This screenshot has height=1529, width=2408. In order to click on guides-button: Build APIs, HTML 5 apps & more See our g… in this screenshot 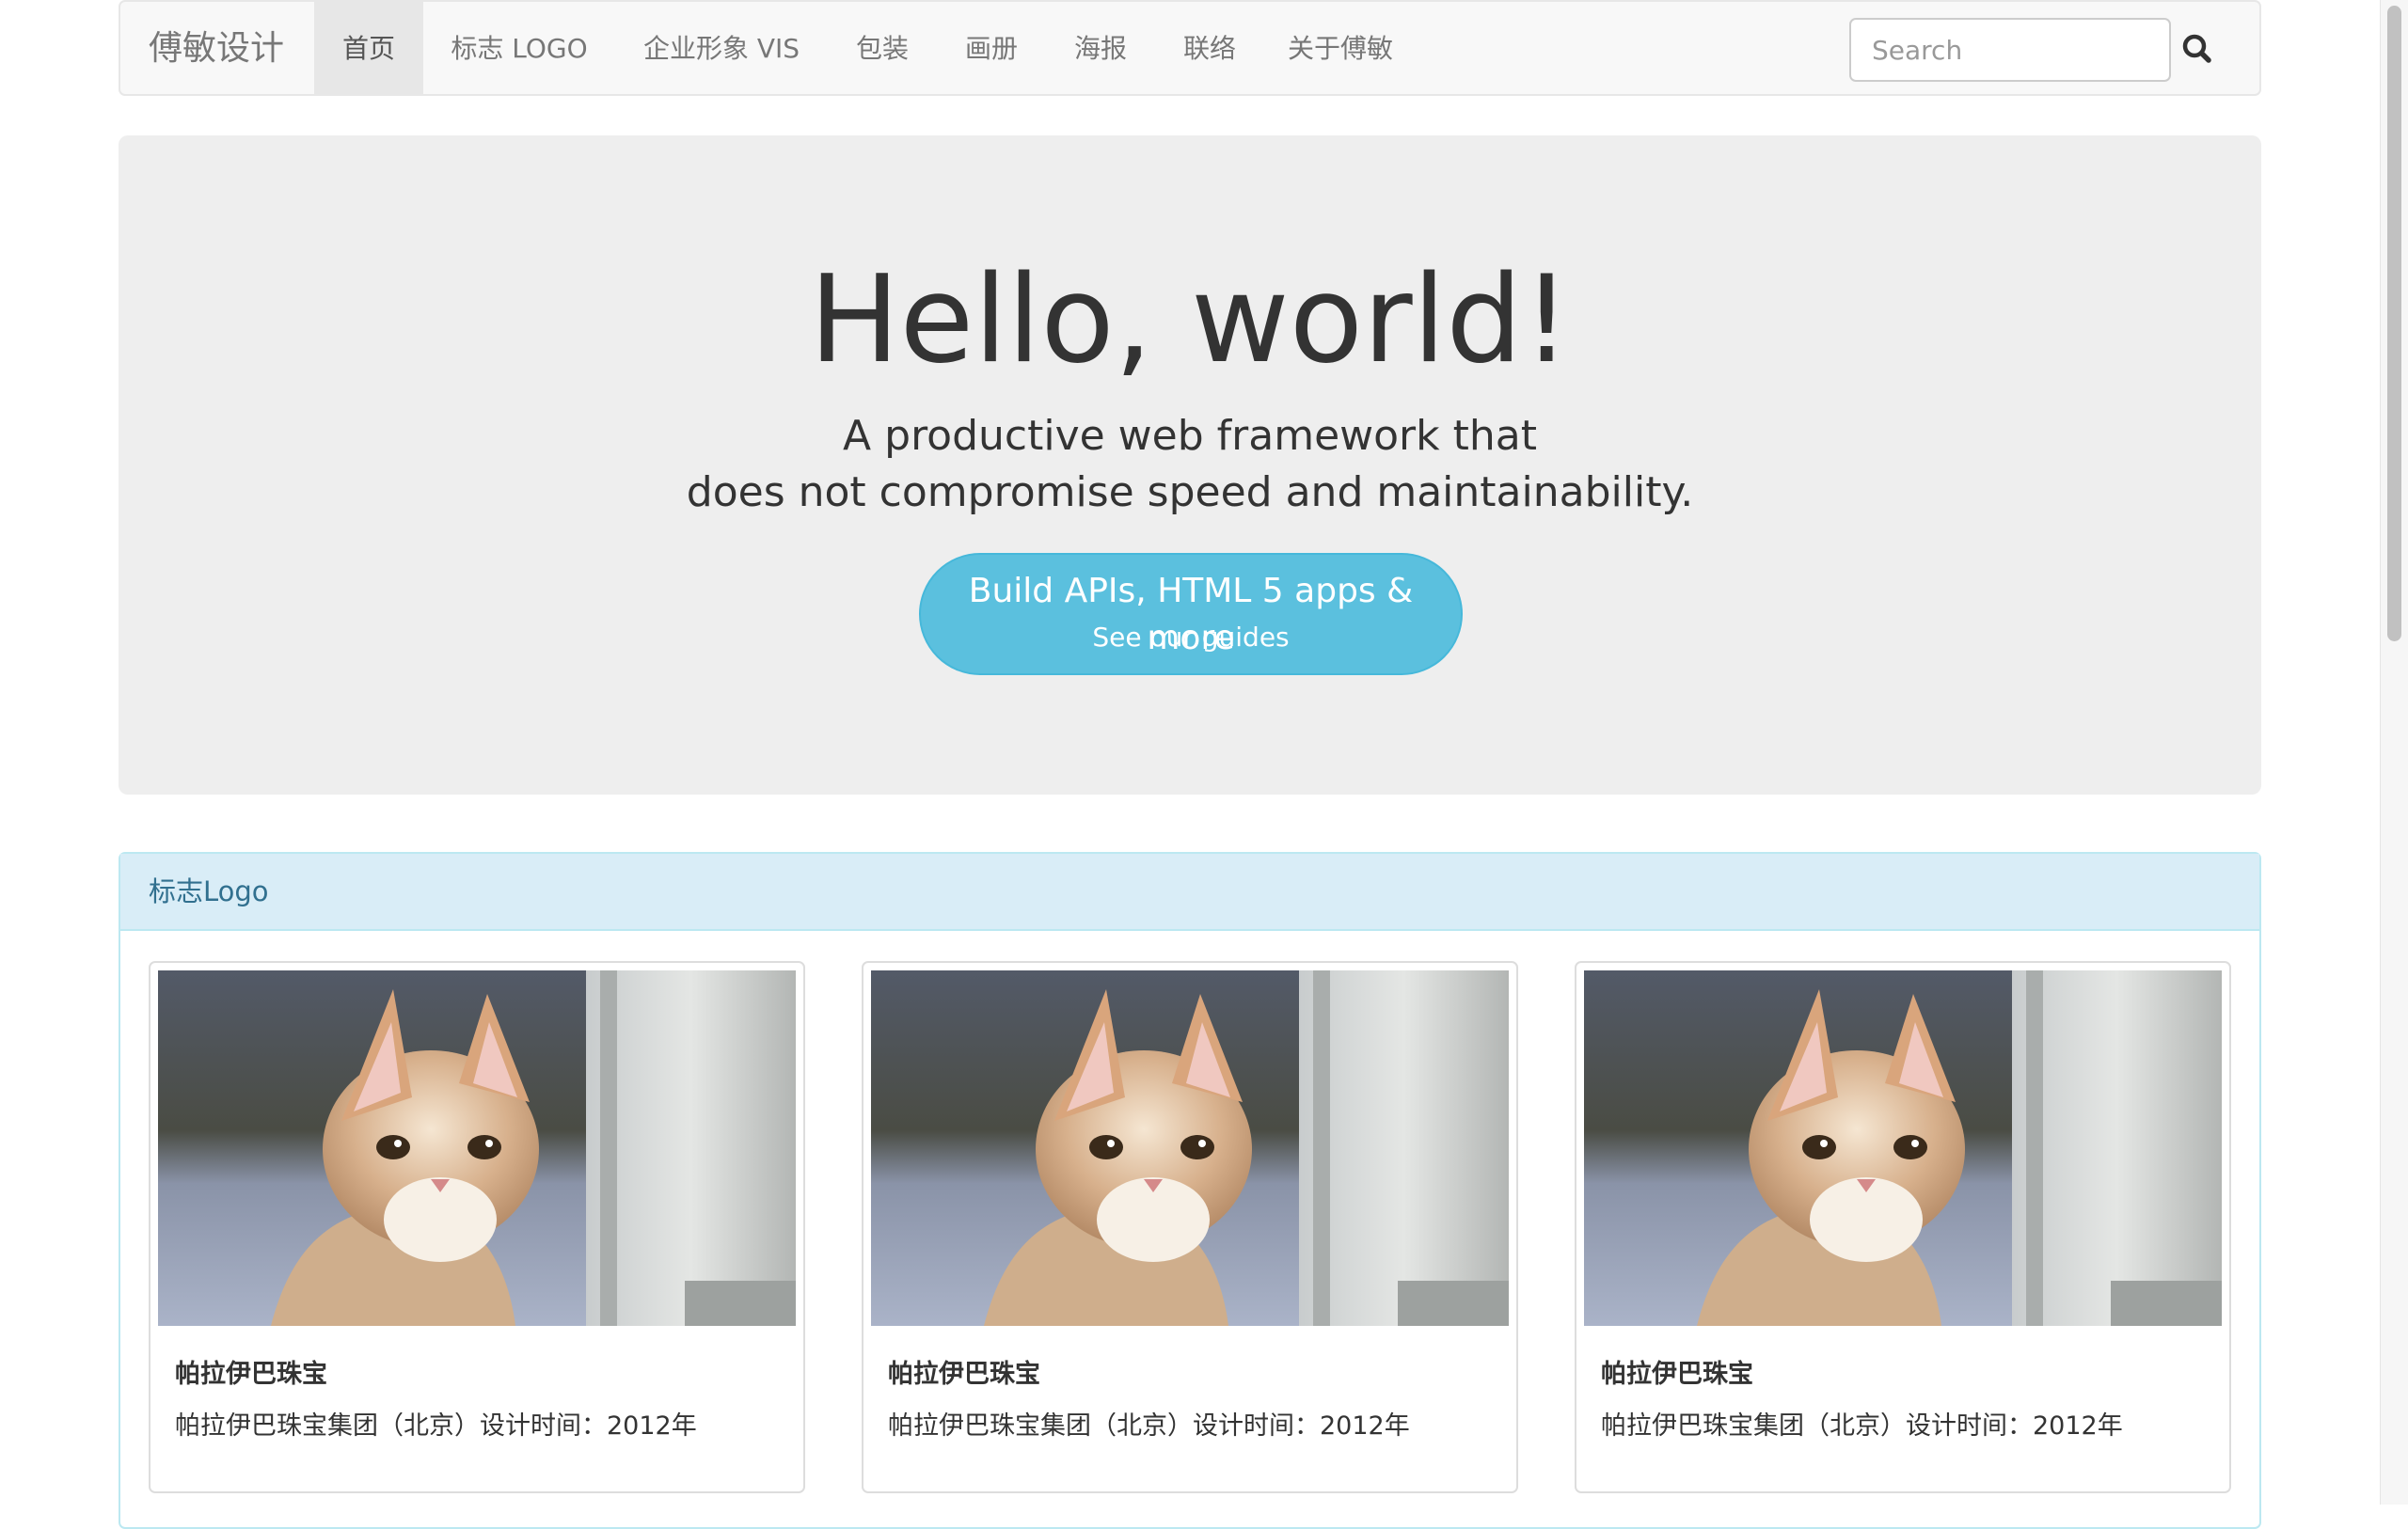, I will do `click(1191, 614)`.